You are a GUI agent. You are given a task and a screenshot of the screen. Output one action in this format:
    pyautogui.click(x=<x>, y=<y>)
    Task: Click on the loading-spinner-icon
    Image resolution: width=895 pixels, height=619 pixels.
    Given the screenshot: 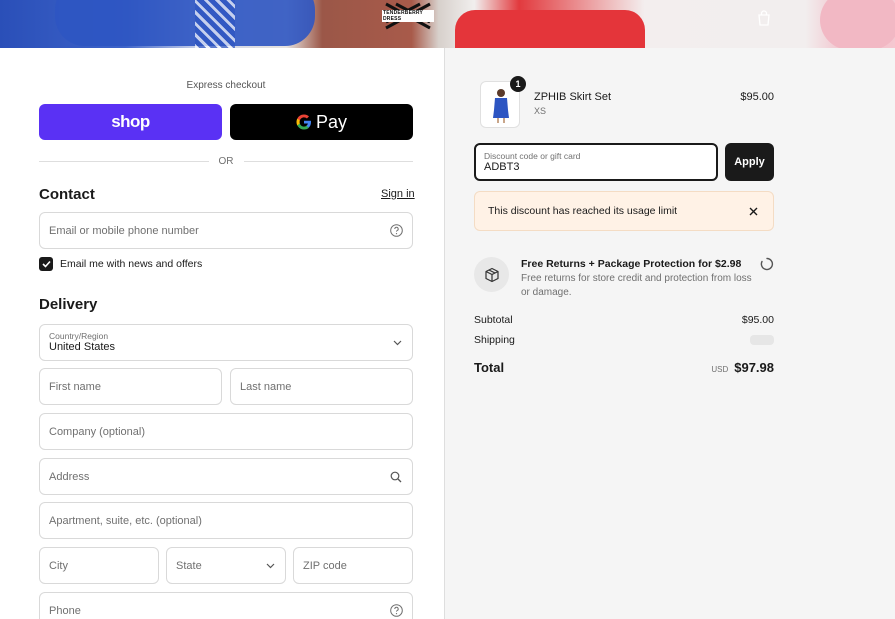 What is the action you would take?
    pyautogui.click(x=767, y=264)
    